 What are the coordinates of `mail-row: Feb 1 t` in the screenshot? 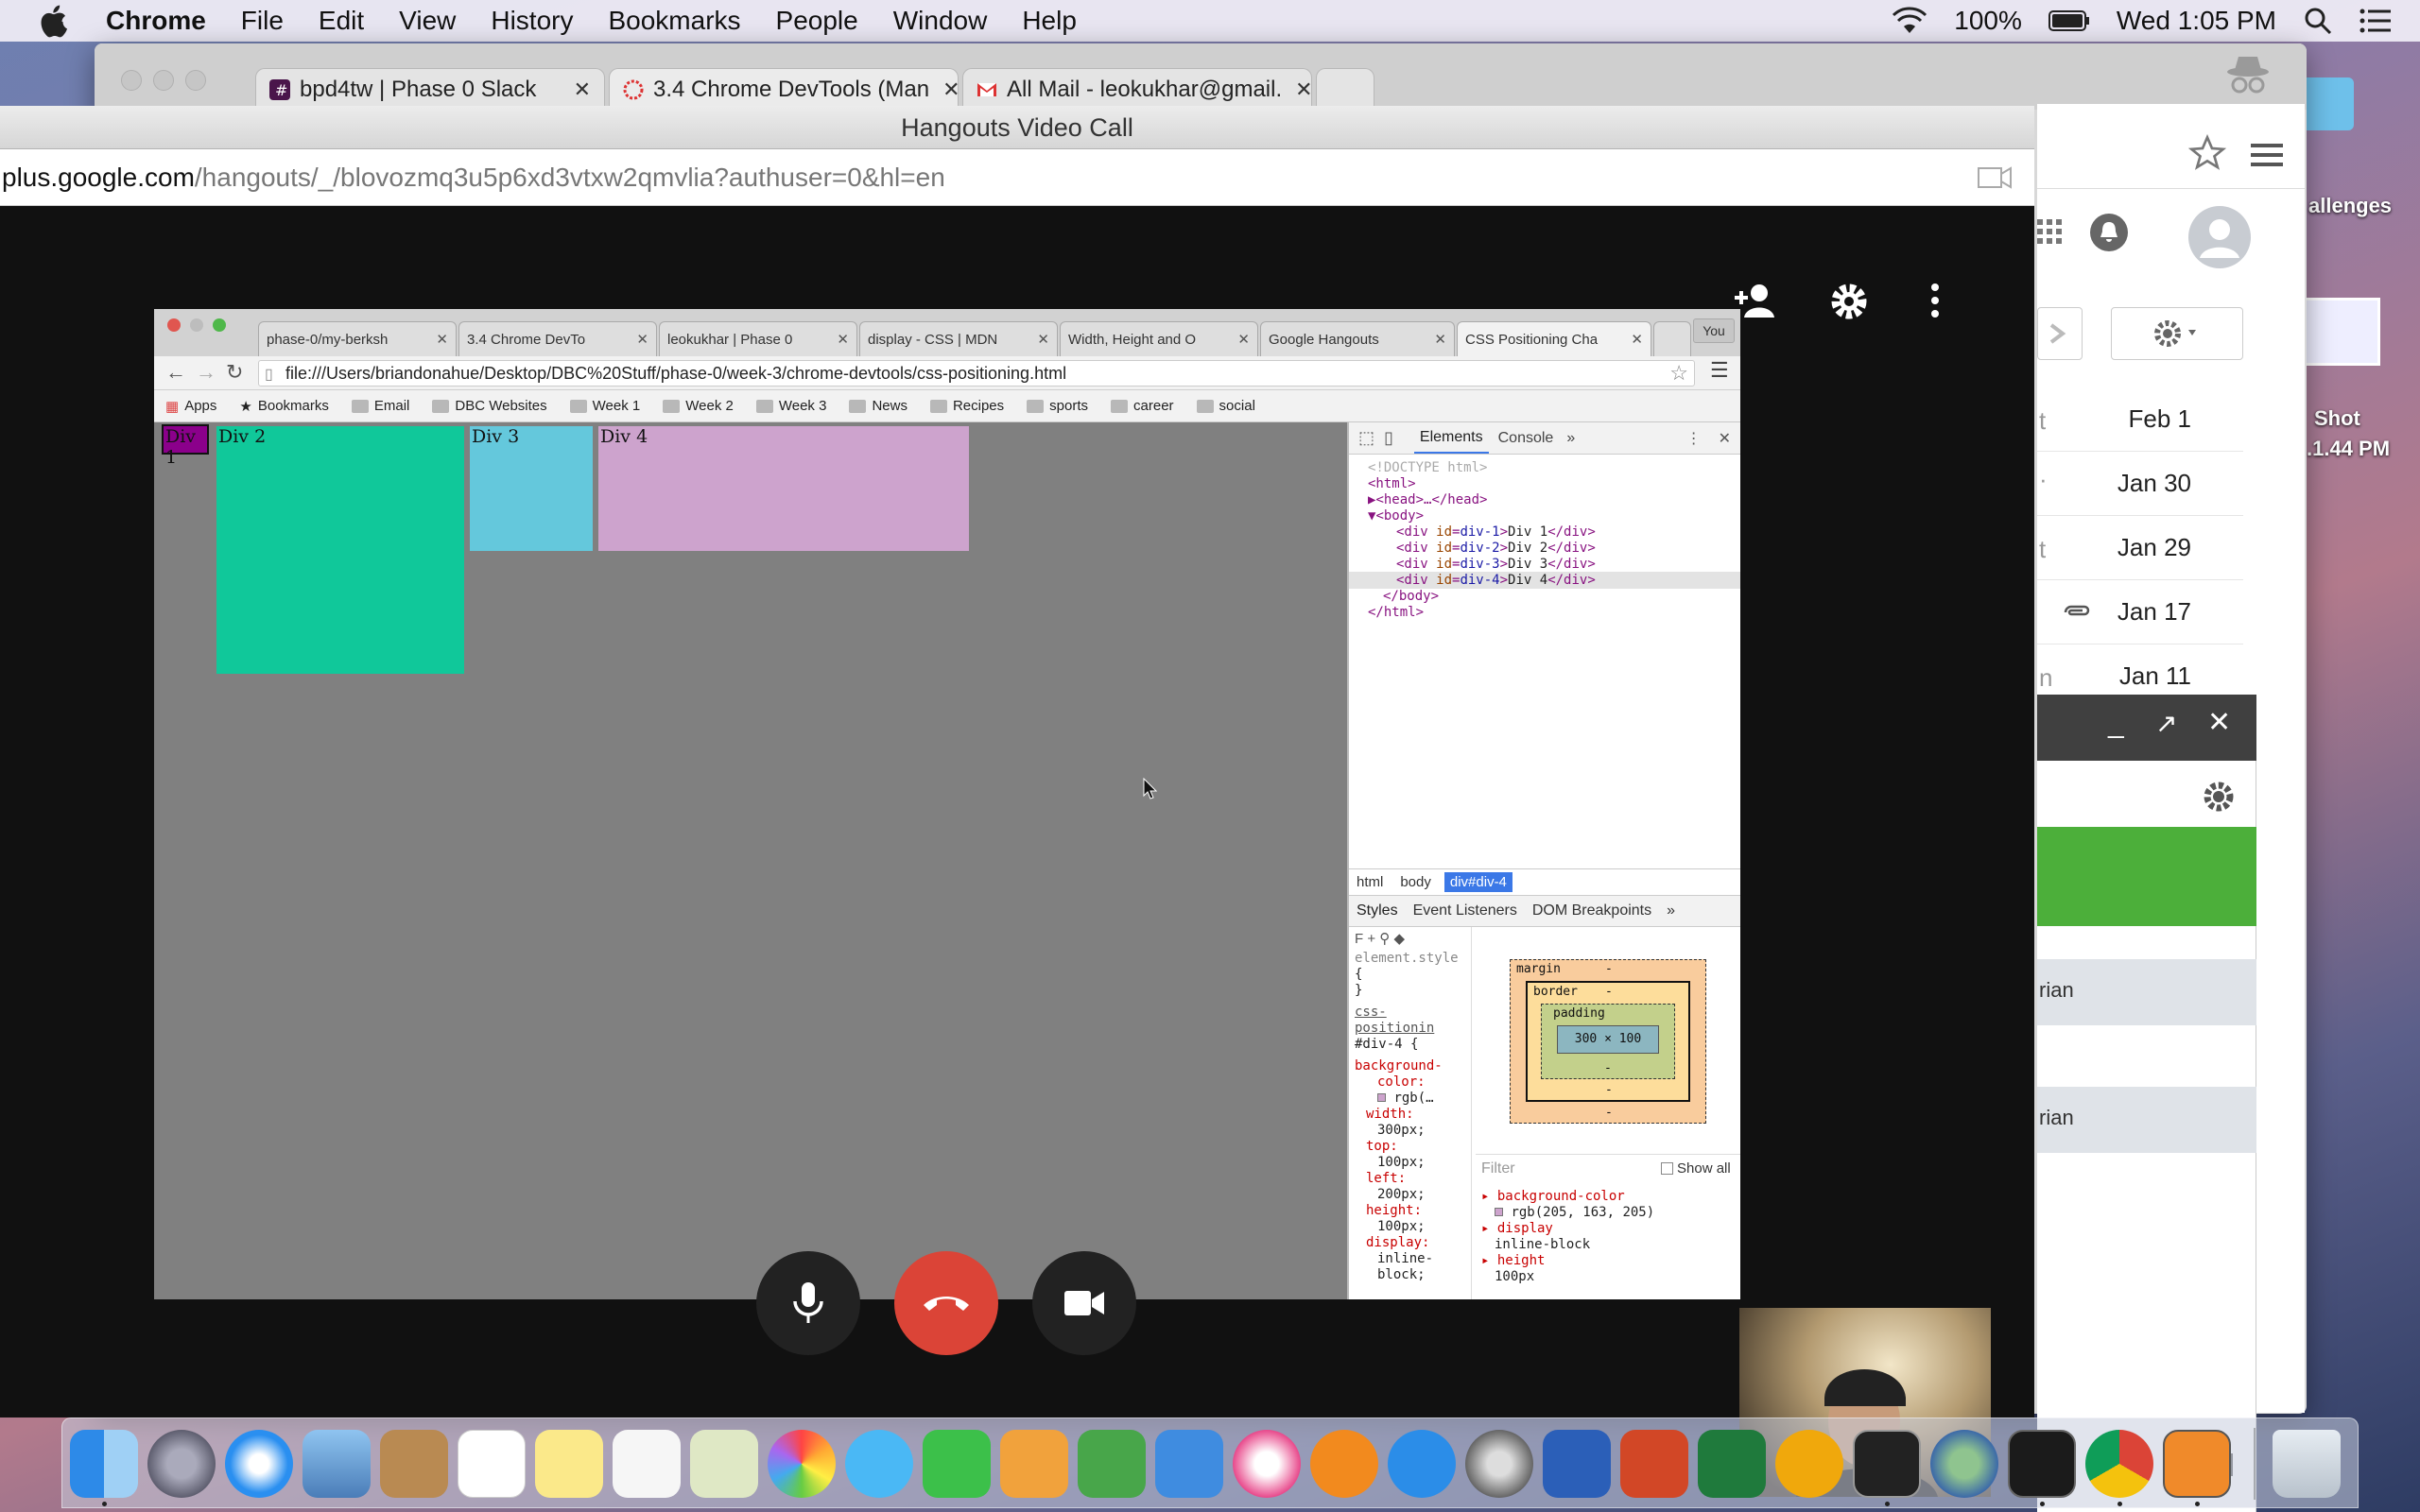 It's located at (2140, 419).